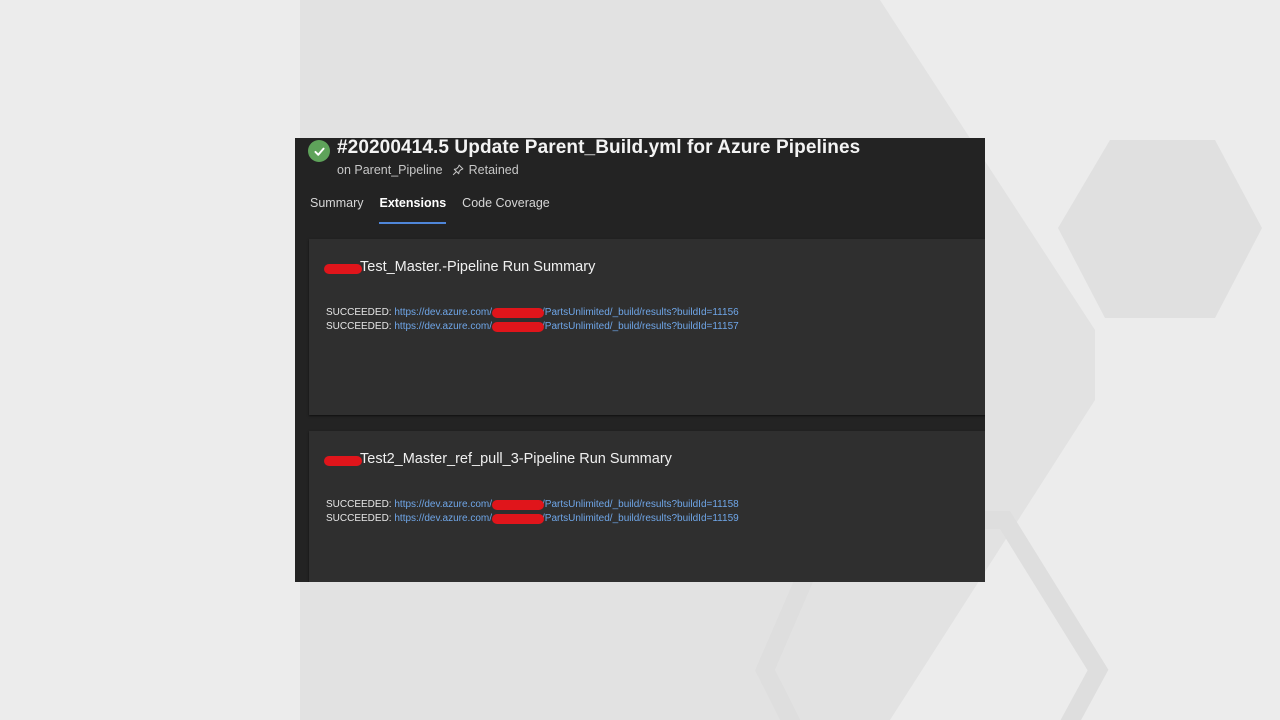 This screenshot has width=1280, height=720. I want to click on pin-icon, so click(458, 170).